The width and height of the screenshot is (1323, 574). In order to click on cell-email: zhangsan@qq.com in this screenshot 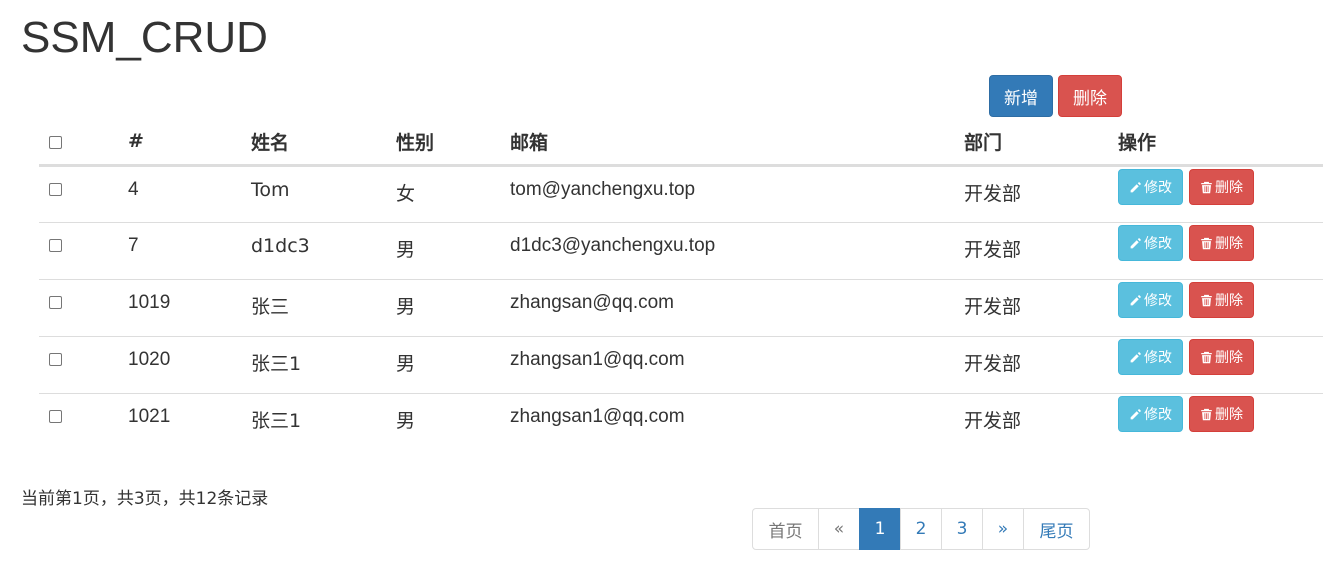, I will do `click(737, 308)`.